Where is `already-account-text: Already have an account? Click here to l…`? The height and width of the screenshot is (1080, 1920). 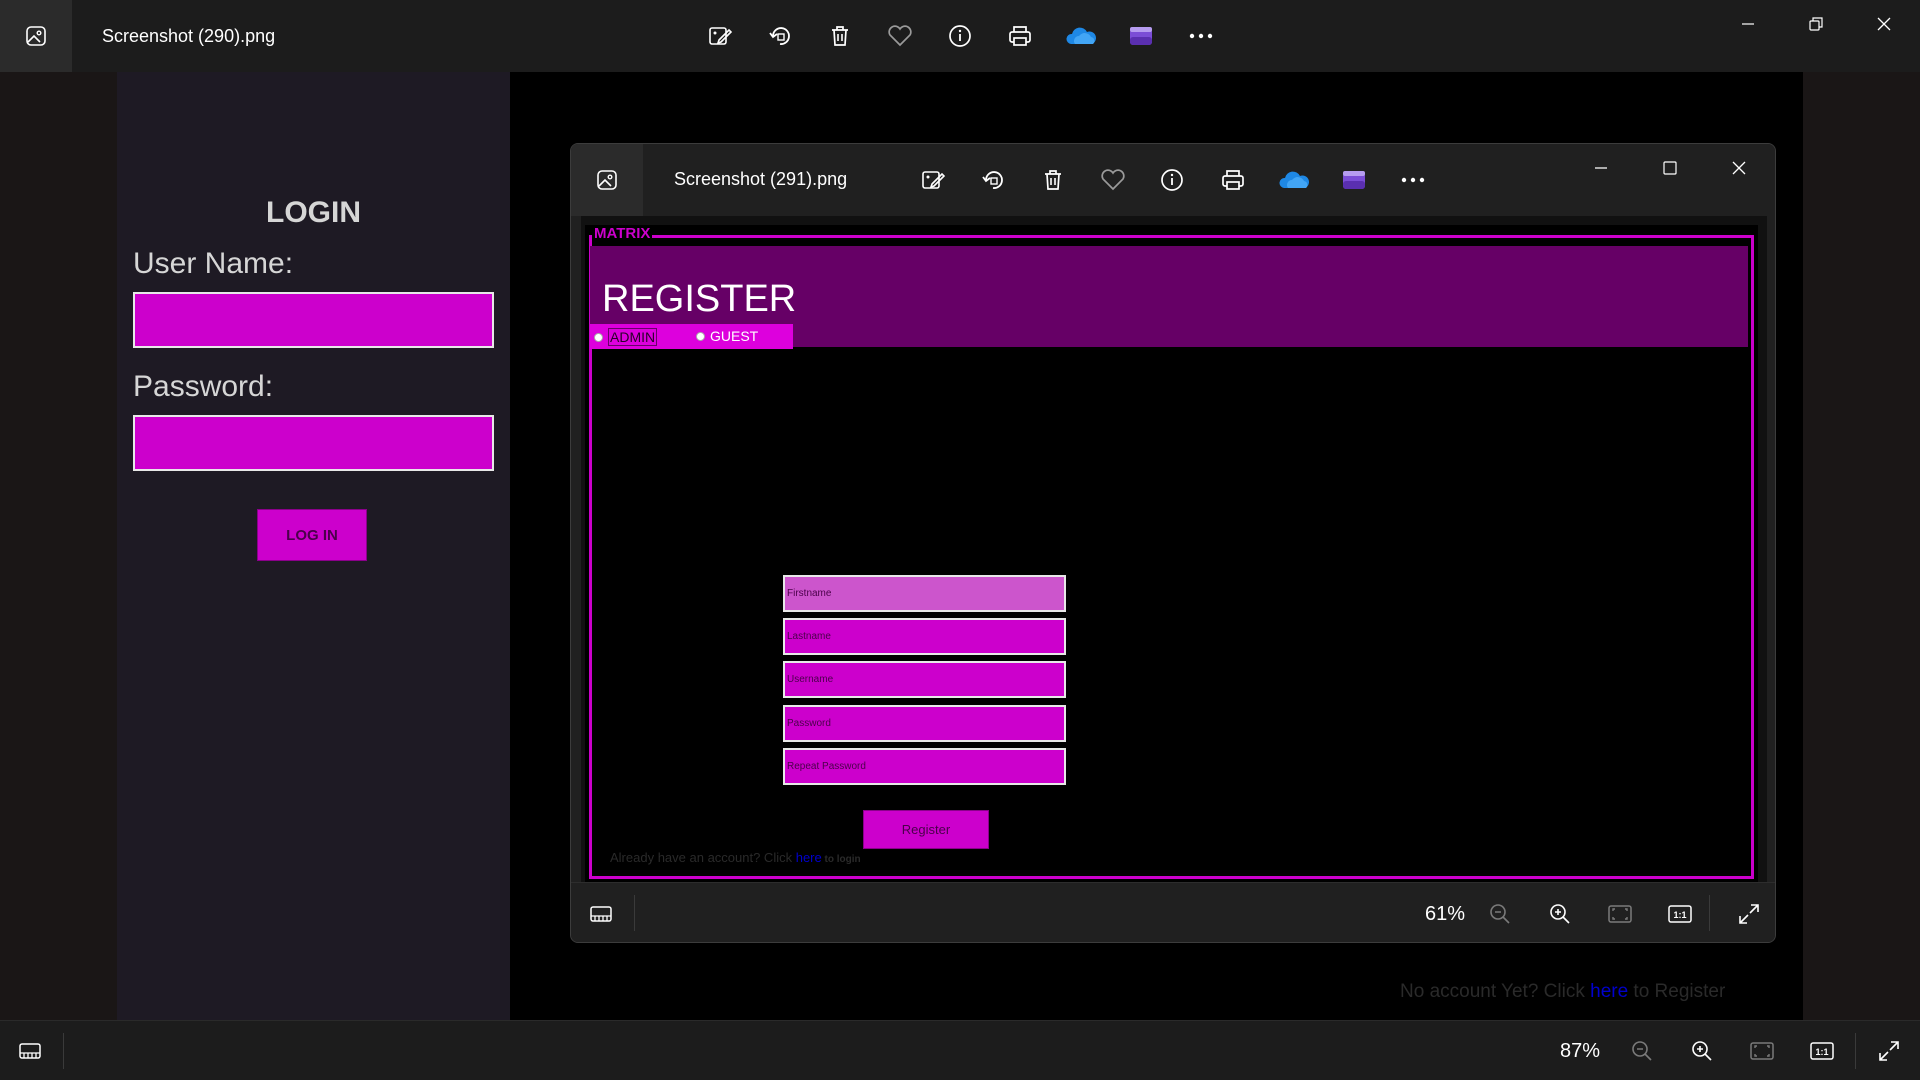
already-account-text: Already have an account? Click here to l… is located at coordinates (735, 857).